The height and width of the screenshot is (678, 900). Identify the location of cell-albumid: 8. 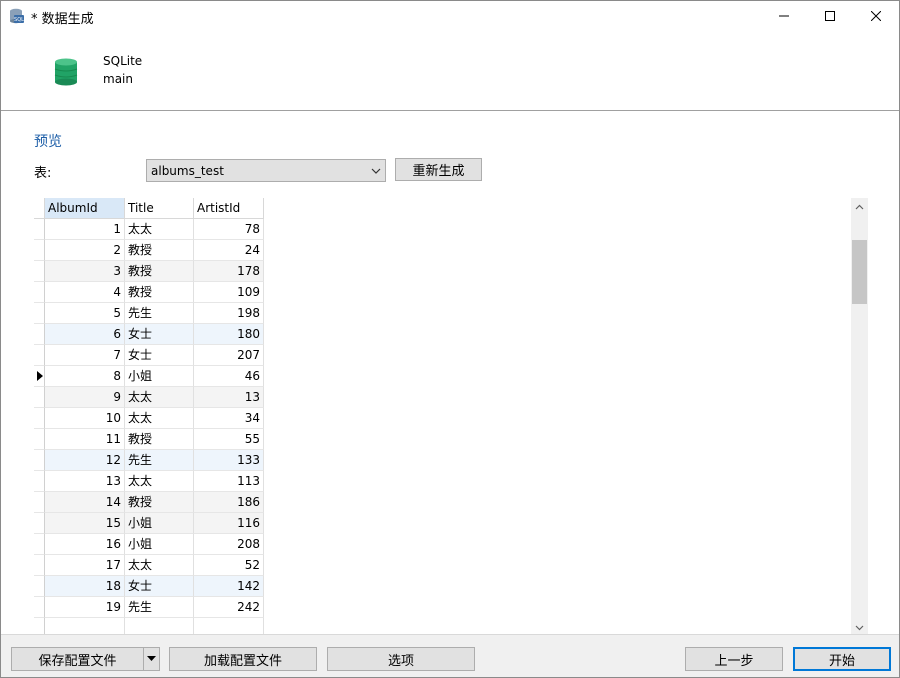
(85, 376).